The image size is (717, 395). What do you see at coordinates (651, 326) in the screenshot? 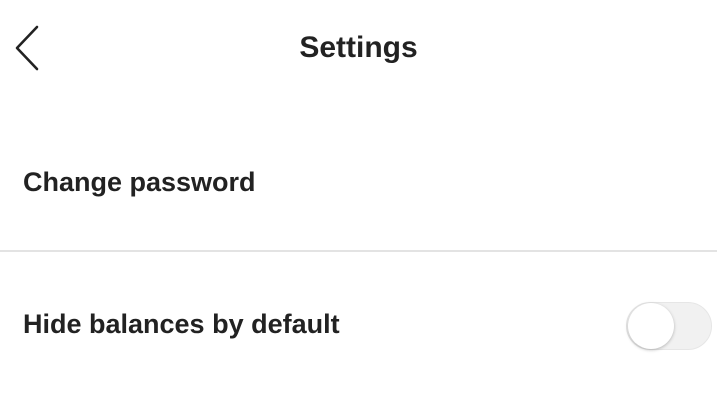
I see `toggle-knob` at bounding box center [651, 326].